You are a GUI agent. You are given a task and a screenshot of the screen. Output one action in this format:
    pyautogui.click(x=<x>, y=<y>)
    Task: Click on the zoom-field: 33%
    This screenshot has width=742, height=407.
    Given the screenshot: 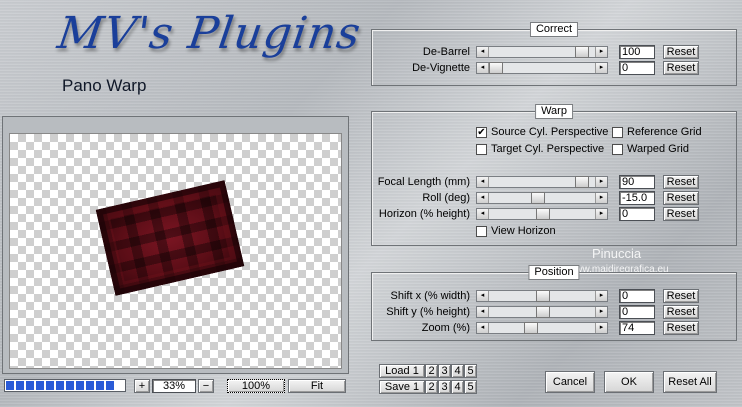 What is the action you would take?
    pyautogui.click(x=174, y=386)
    